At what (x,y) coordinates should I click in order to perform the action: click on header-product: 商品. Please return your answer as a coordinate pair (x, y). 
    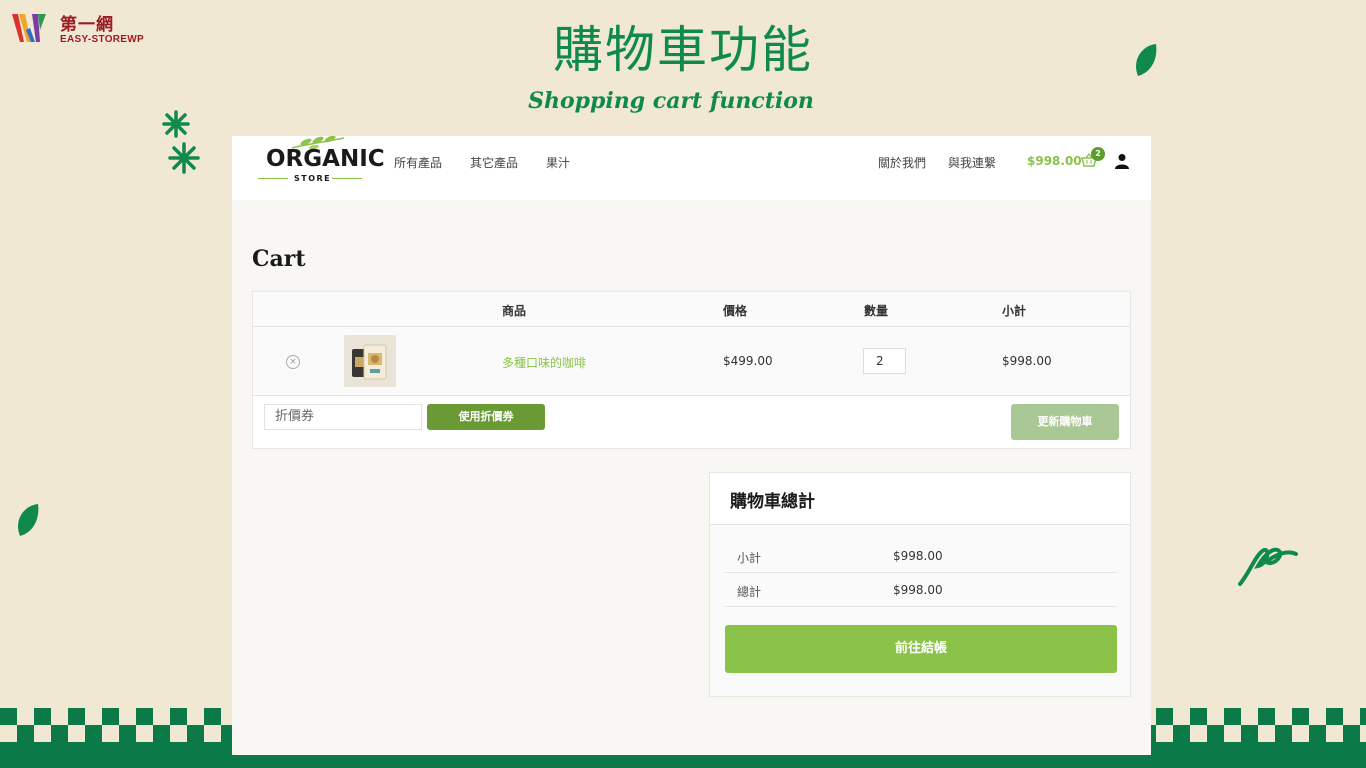
    Looking at the image, I should click on (514, 311).